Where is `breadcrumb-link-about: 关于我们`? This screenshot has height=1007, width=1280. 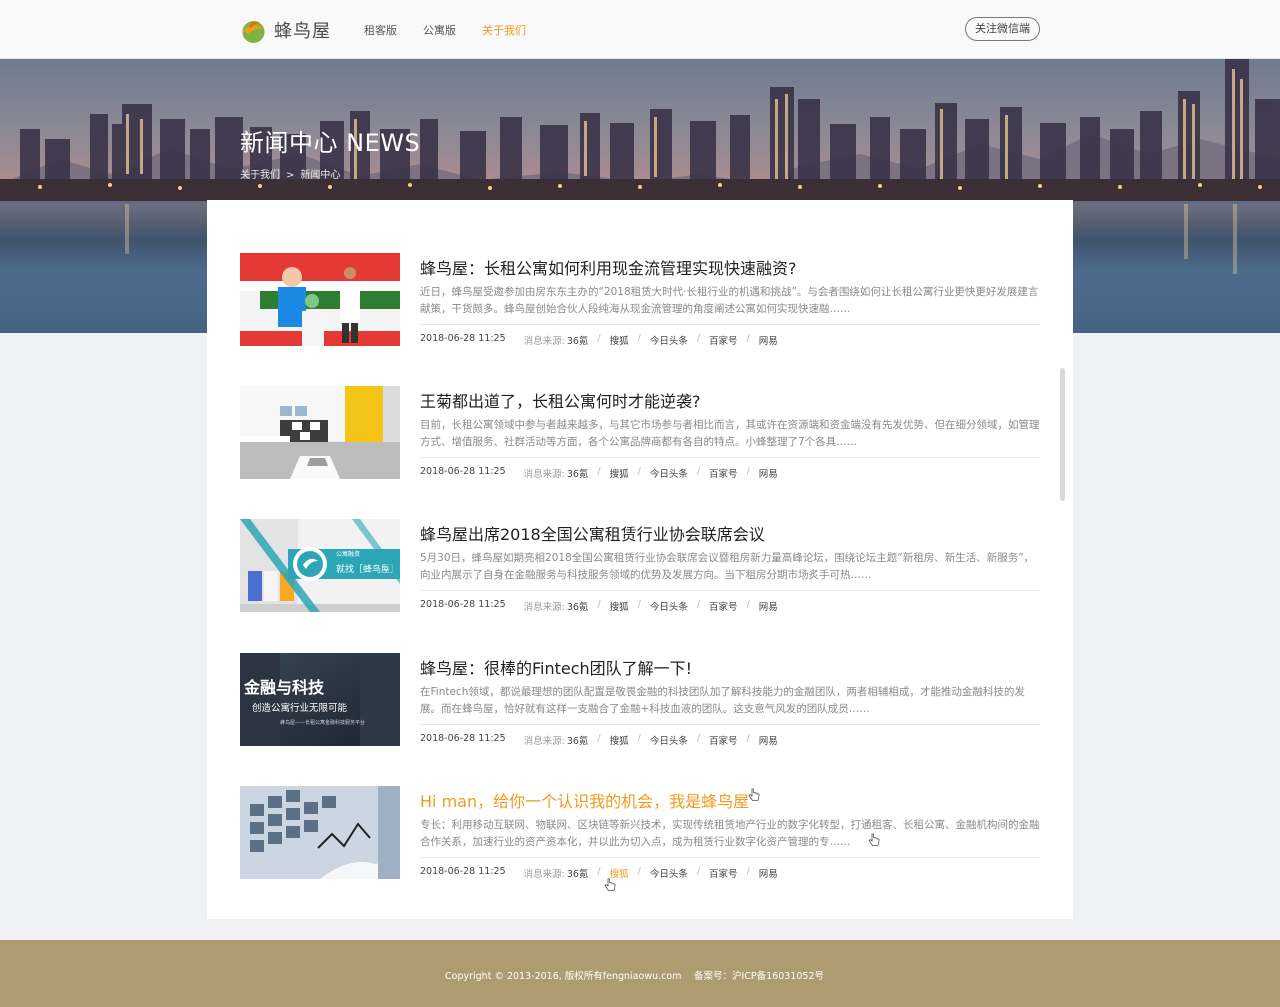
breadcrumb-link-about: 关于我们 is located at coordinates (260, 175).